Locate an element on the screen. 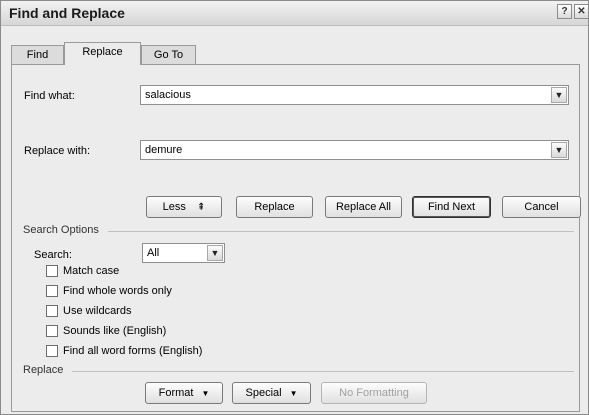 This screenshot has width=589, height=415. tab-find-label: Find is located at coordinates (37, 55).